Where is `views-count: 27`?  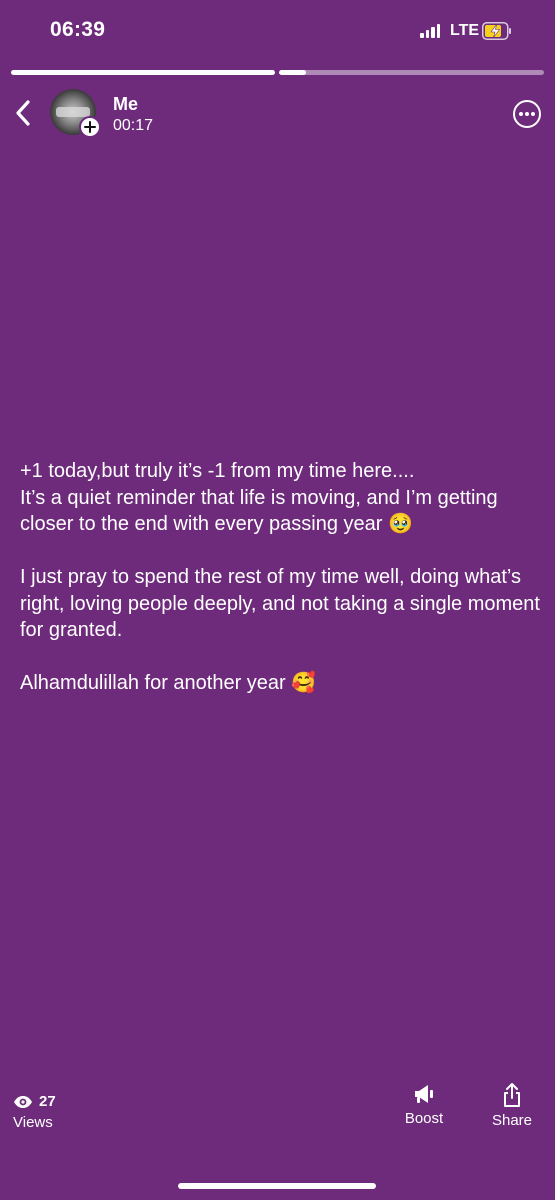
views-count: 27 is located at coordinates (47, 1101).